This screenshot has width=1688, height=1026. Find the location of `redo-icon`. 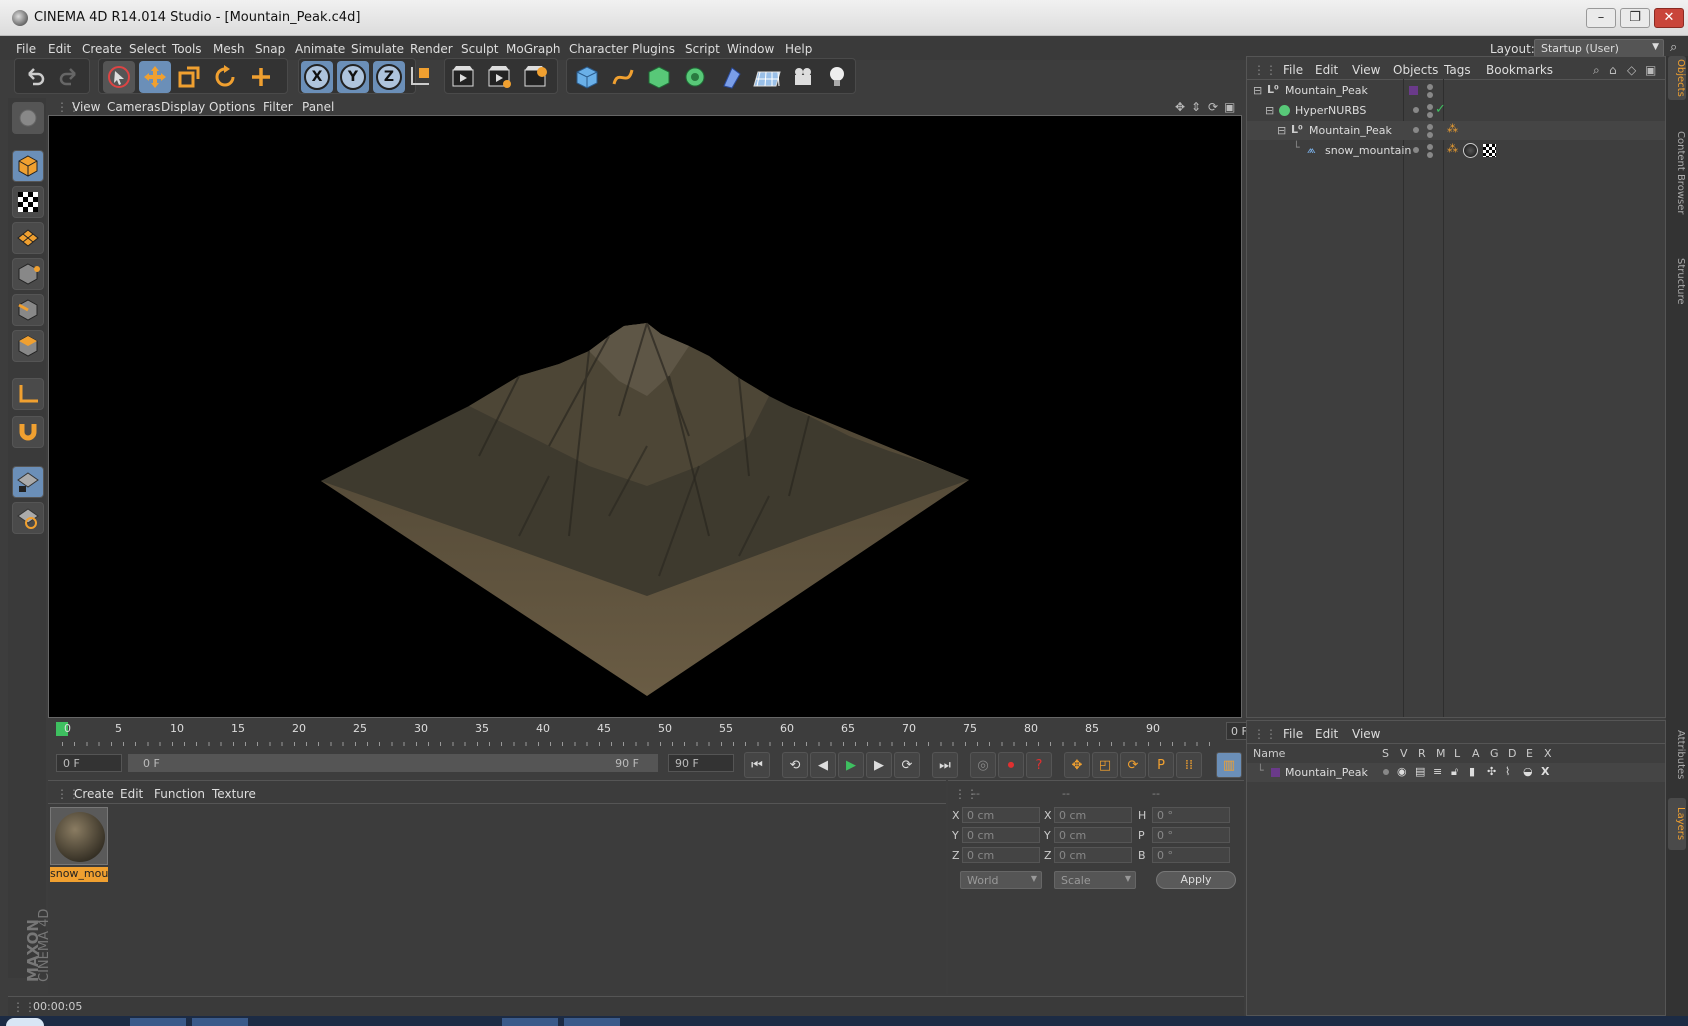

redo-icon is located at coordinates (69, 77).